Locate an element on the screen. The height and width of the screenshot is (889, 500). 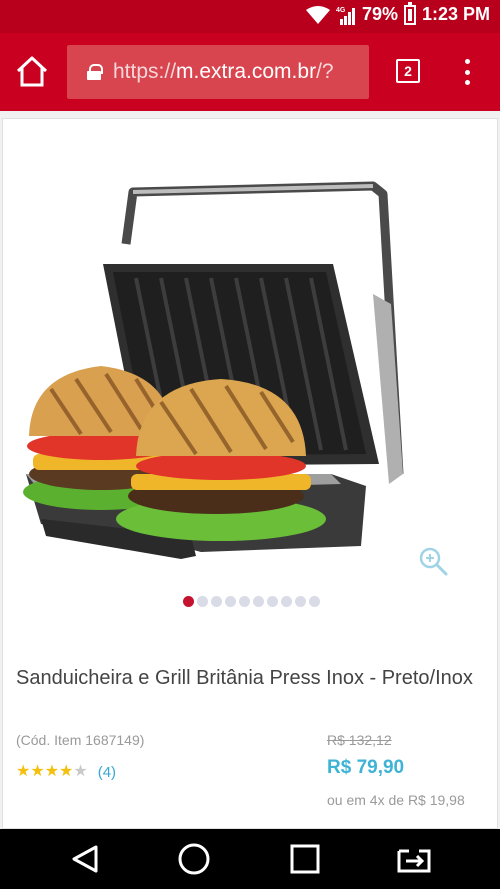
home-icon is located at coordinates (32, 72).